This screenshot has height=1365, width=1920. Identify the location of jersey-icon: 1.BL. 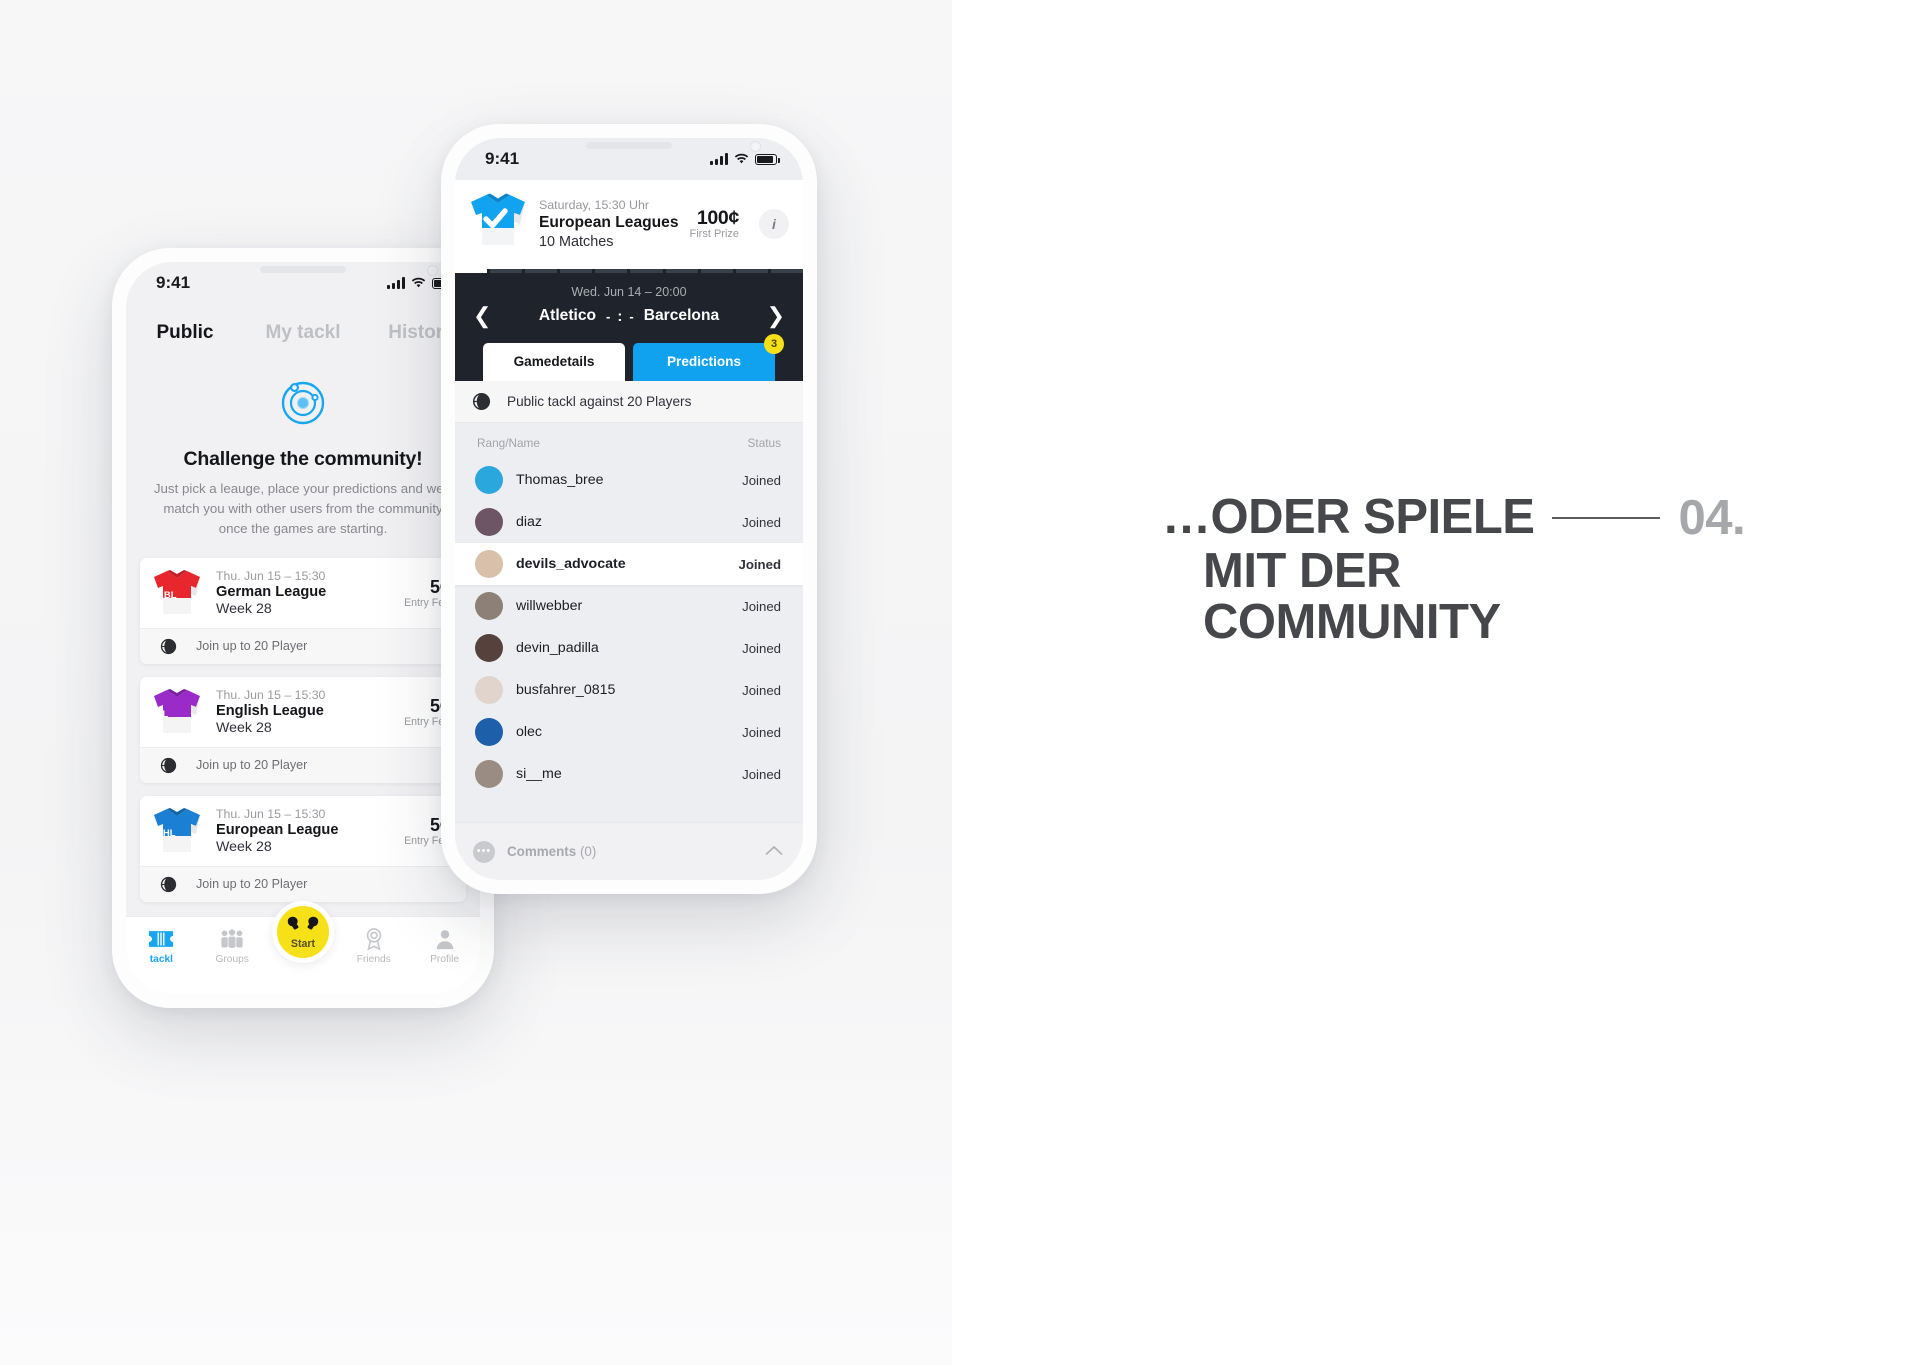
(177, 593).